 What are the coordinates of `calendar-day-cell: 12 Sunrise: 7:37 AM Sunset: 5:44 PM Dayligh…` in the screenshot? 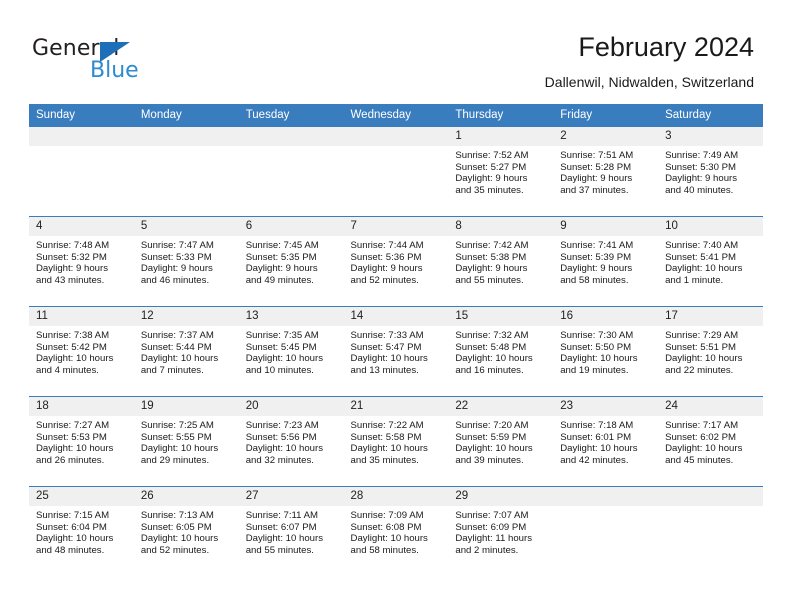 It's located at (186, 351).